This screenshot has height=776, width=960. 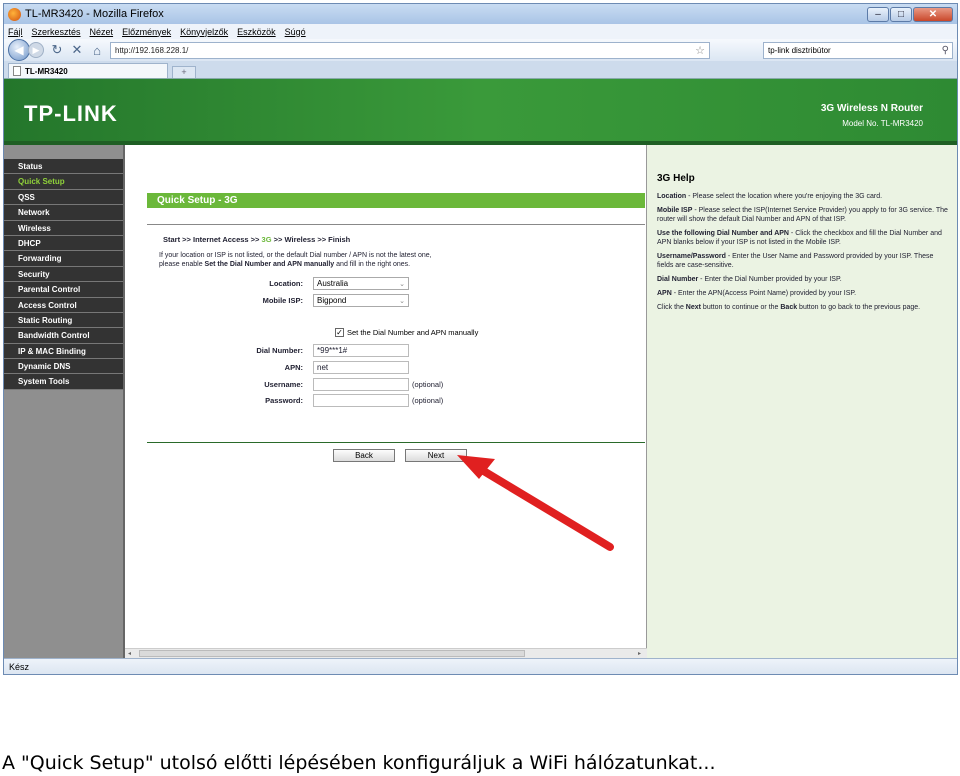 I want to click on username-label: Username:, so click(x=283, y=384).